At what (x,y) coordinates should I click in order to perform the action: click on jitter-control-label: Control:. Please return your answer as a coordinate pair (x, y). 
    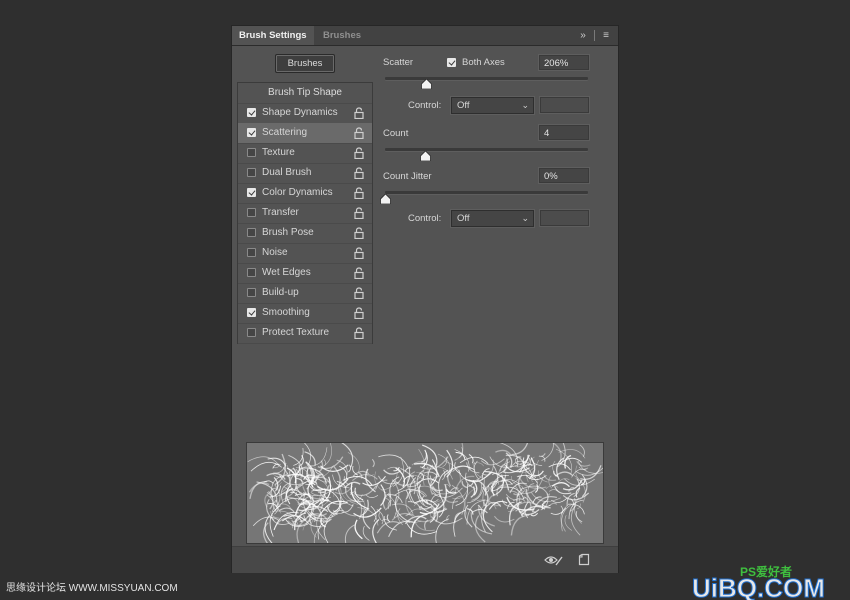
    Looking at the image, I should click on (425, 218).